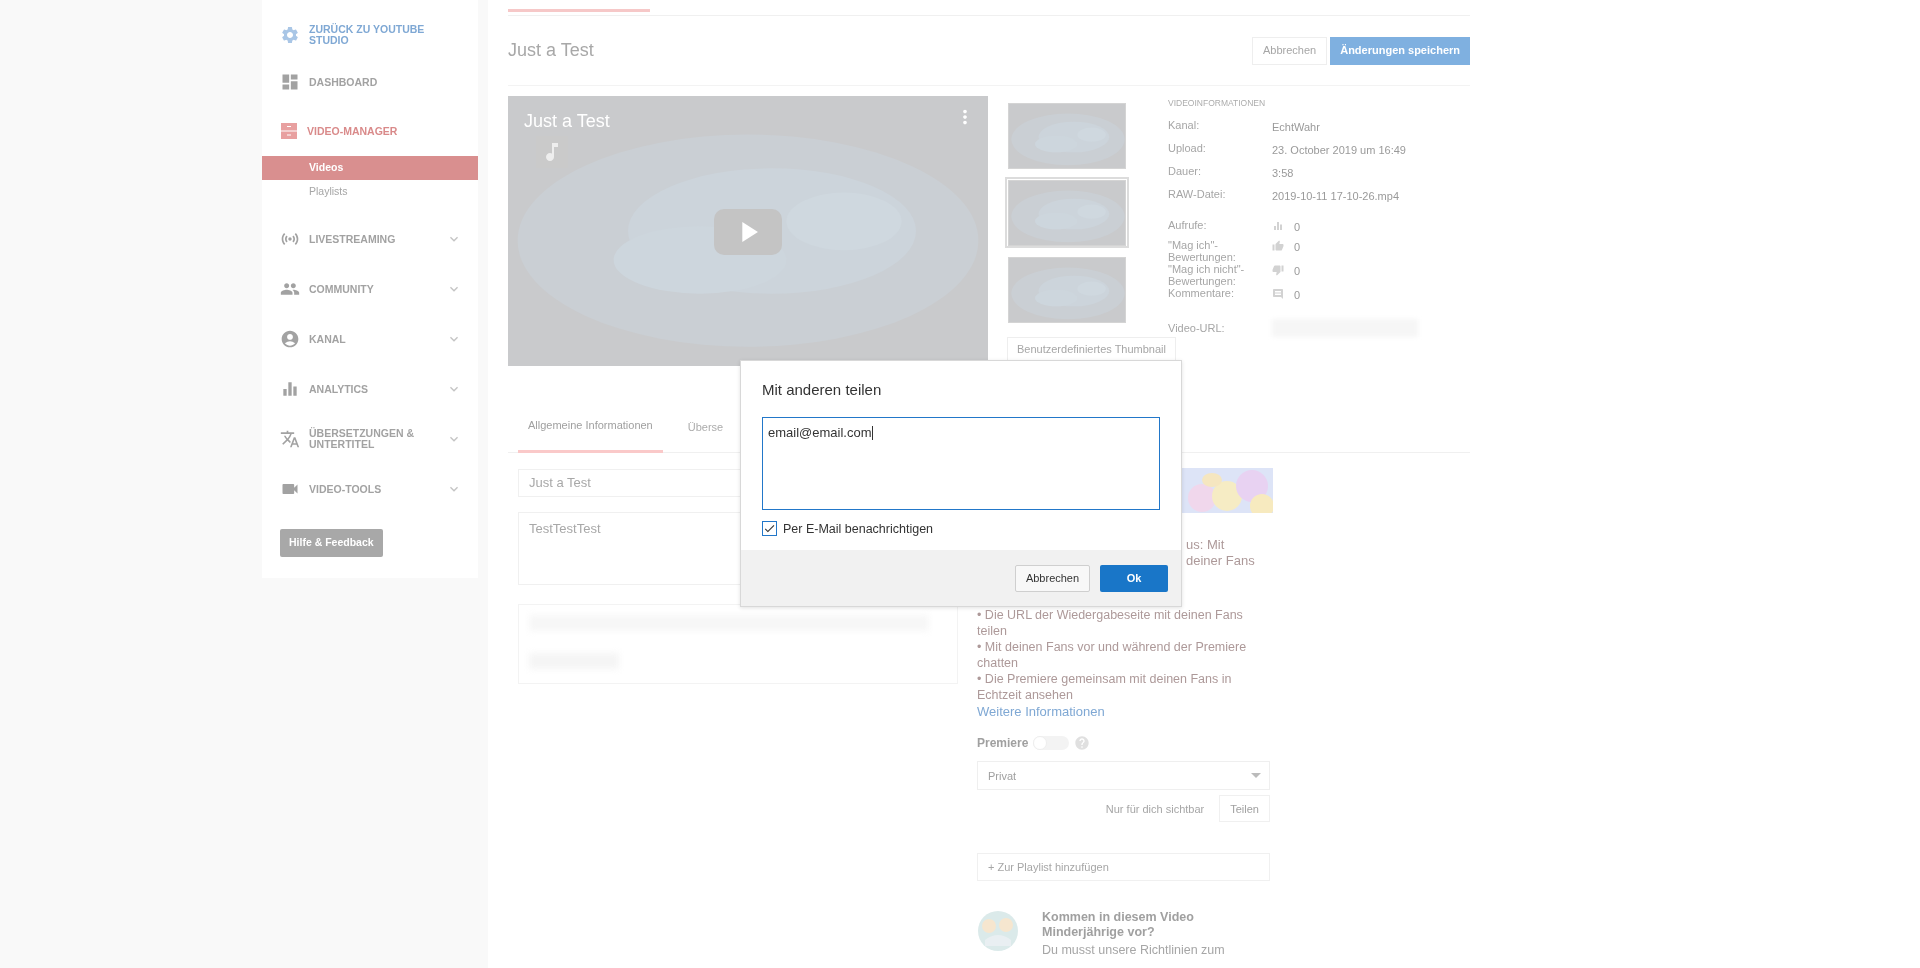 The height and width of the screenshot is (968, 1920). Describe the element at coordinates (370, 168) in the screenshot. I see `sidebar-subitem: Videos` at that location.